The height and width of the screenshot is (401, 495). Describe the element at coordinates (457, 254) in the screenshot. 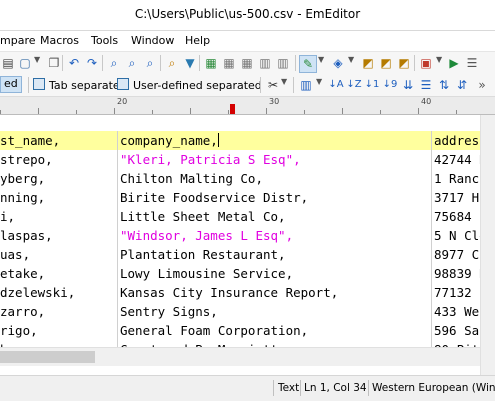

I see `cell-address: 8977 Co` at that location.